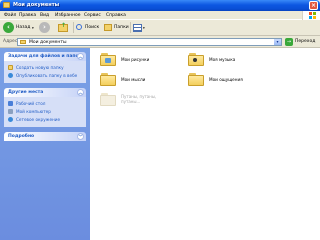 The height and width of the screenshot is (240, 320). What do you see at coordinates (10, 119) in the screenshot?
I see `network-icon` at bounding box center [10, 119].